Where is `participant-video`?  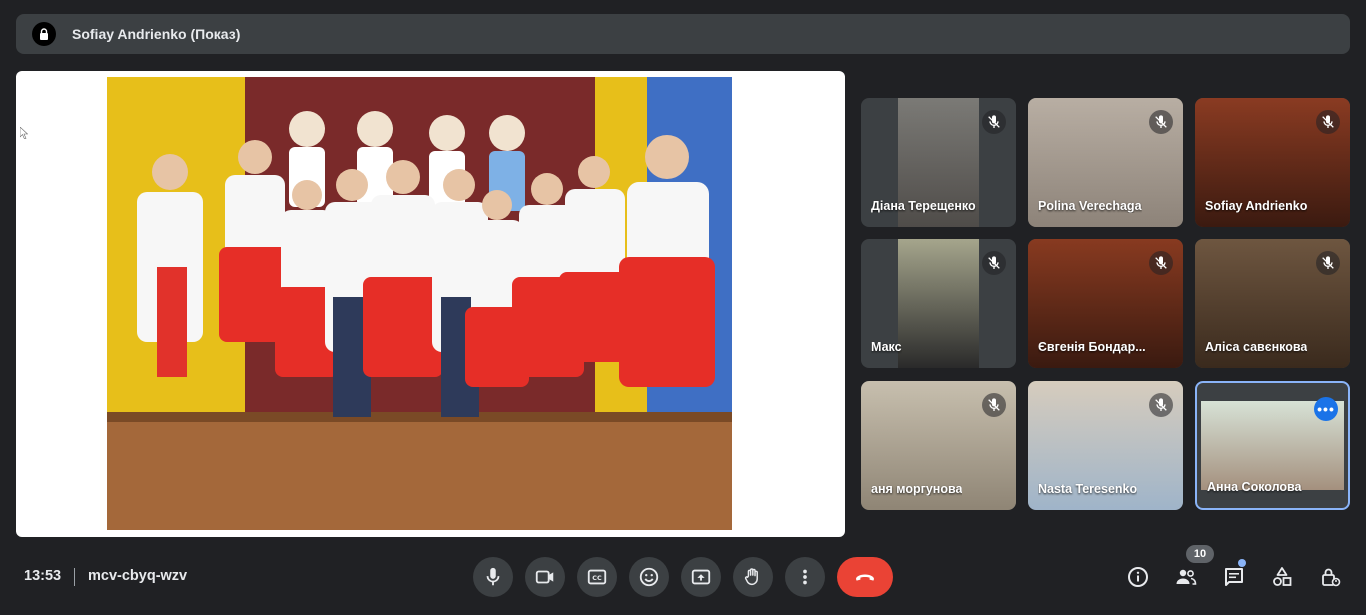
participant-video is located at coordinates (938, 303).